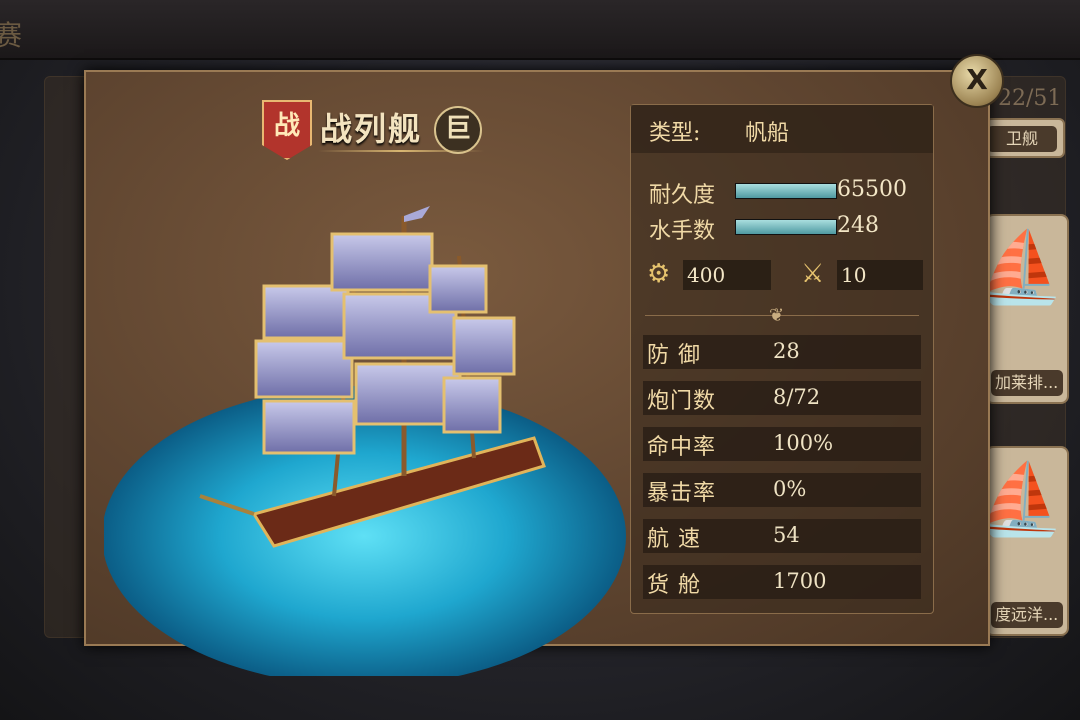  I want to click on stat-value: 0%, so click(790, 489).